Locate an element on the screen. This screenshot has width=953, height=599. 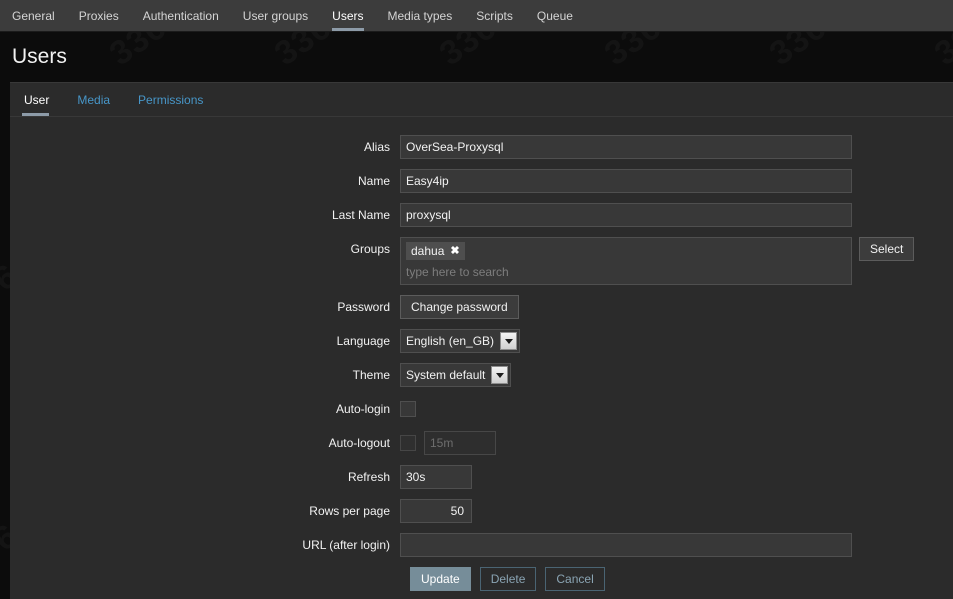
change-password-button: Change password is located at coordinates (459, 307).